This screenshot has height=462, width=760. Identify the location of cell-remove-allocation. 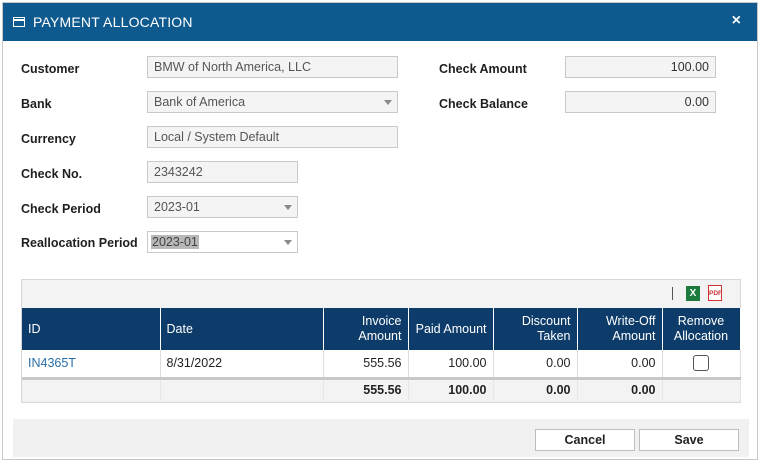
(701, 365).